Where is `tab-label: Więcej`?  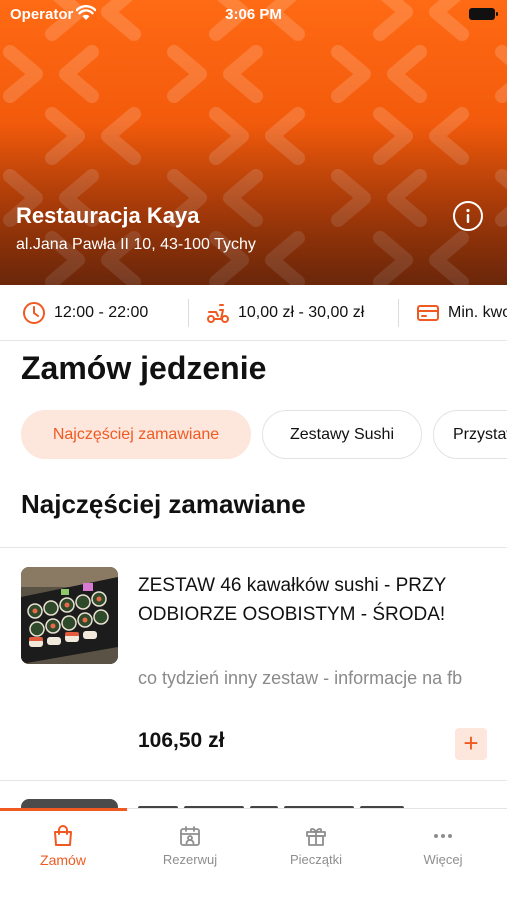 tab-label: Więcej is located at coordinates (443, 859).